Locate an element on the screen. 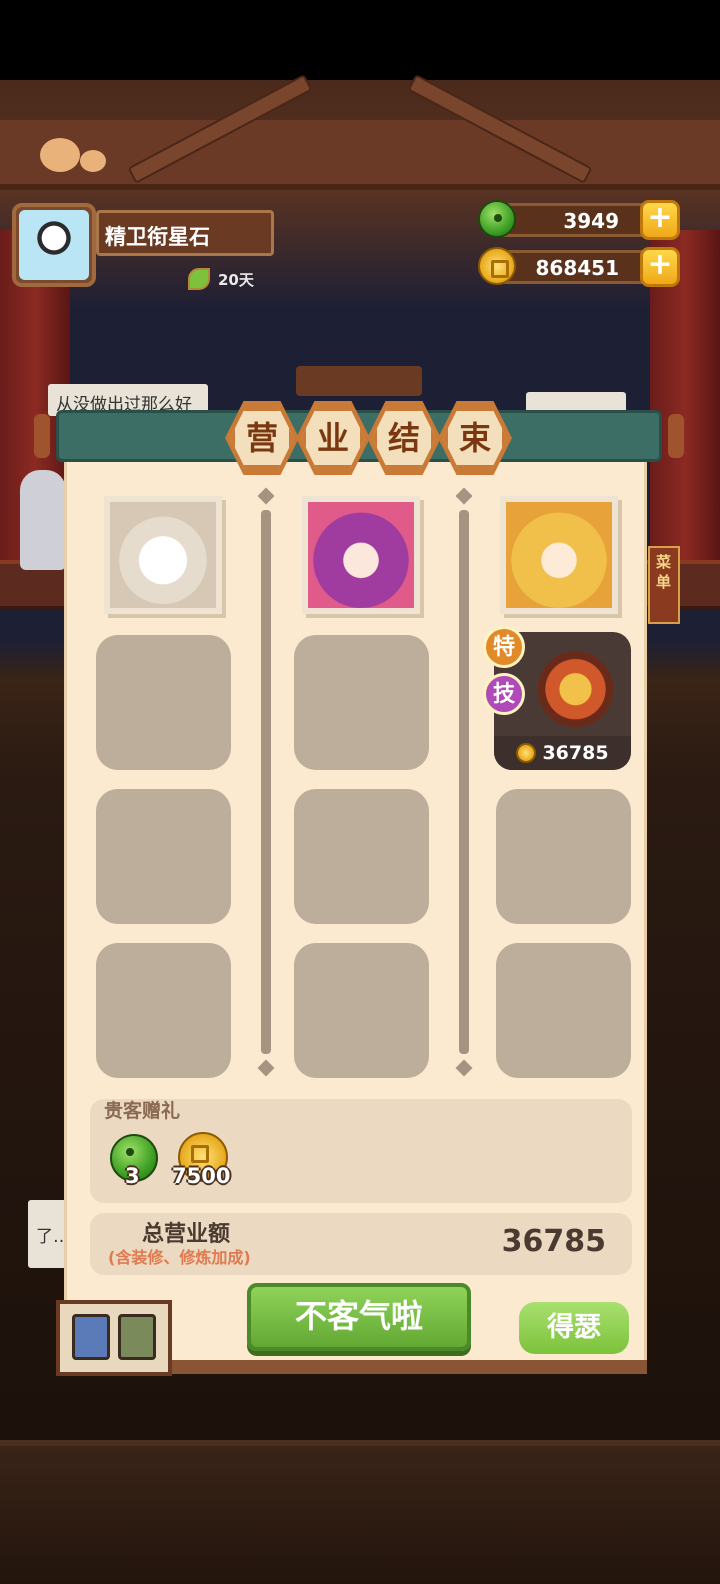 This screenshot has height=1584, width=720. skill-badge: 技 is located at coordinates (504, 694).